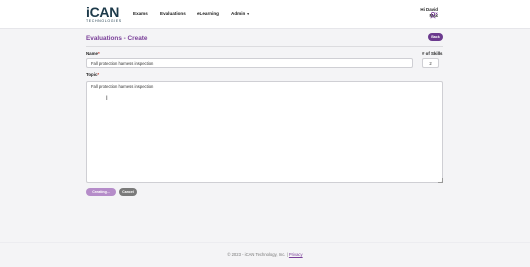 The width and height of the screenshot is (530, 267). What do you see at coordinates (107, 99) in the screenshot?
I see `text-cursor-icon: I` at bounding box center [107, 99].